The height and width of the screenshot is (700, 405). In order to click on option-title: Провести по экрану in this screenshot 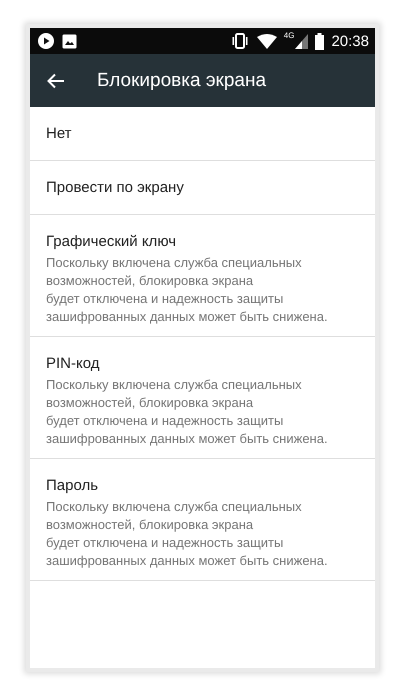, I will do `click(115, 187)`.